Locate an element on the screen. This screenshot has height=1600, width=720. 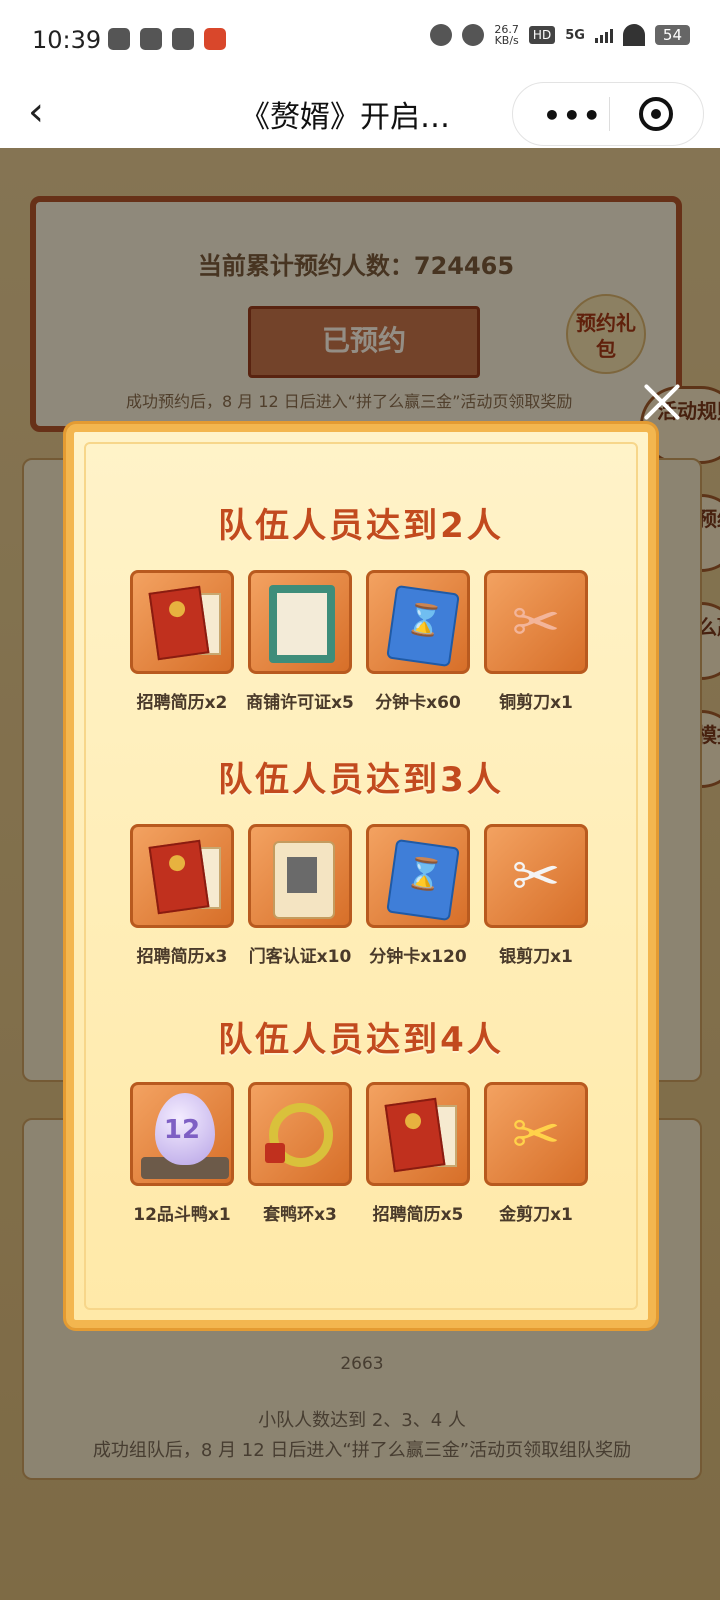
network-type: 5G is located at coordinates (575, 35).